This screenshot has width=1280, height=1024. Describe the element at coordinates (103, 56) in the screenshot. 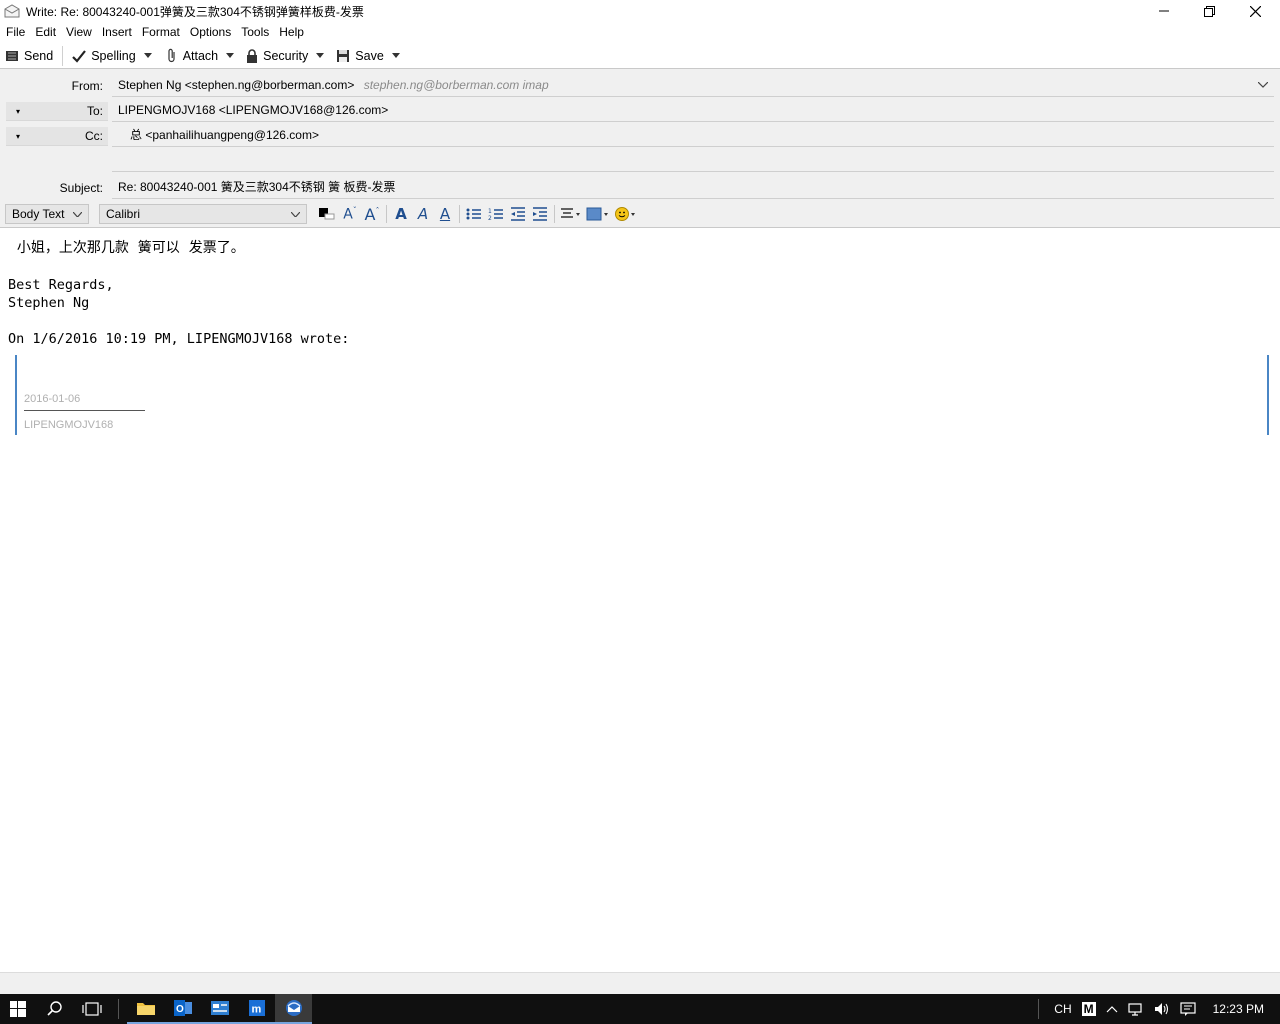

I see `spelling-button: Spelling` at that location.